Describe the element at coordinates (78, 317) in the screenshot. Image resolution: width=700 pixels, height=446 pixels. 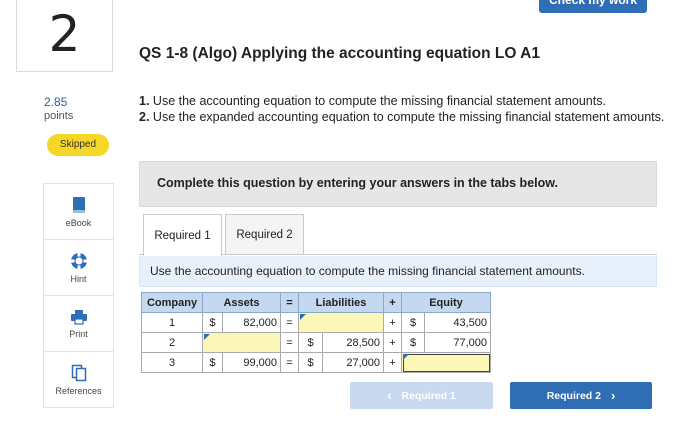
I see `printer-icon` at that location.